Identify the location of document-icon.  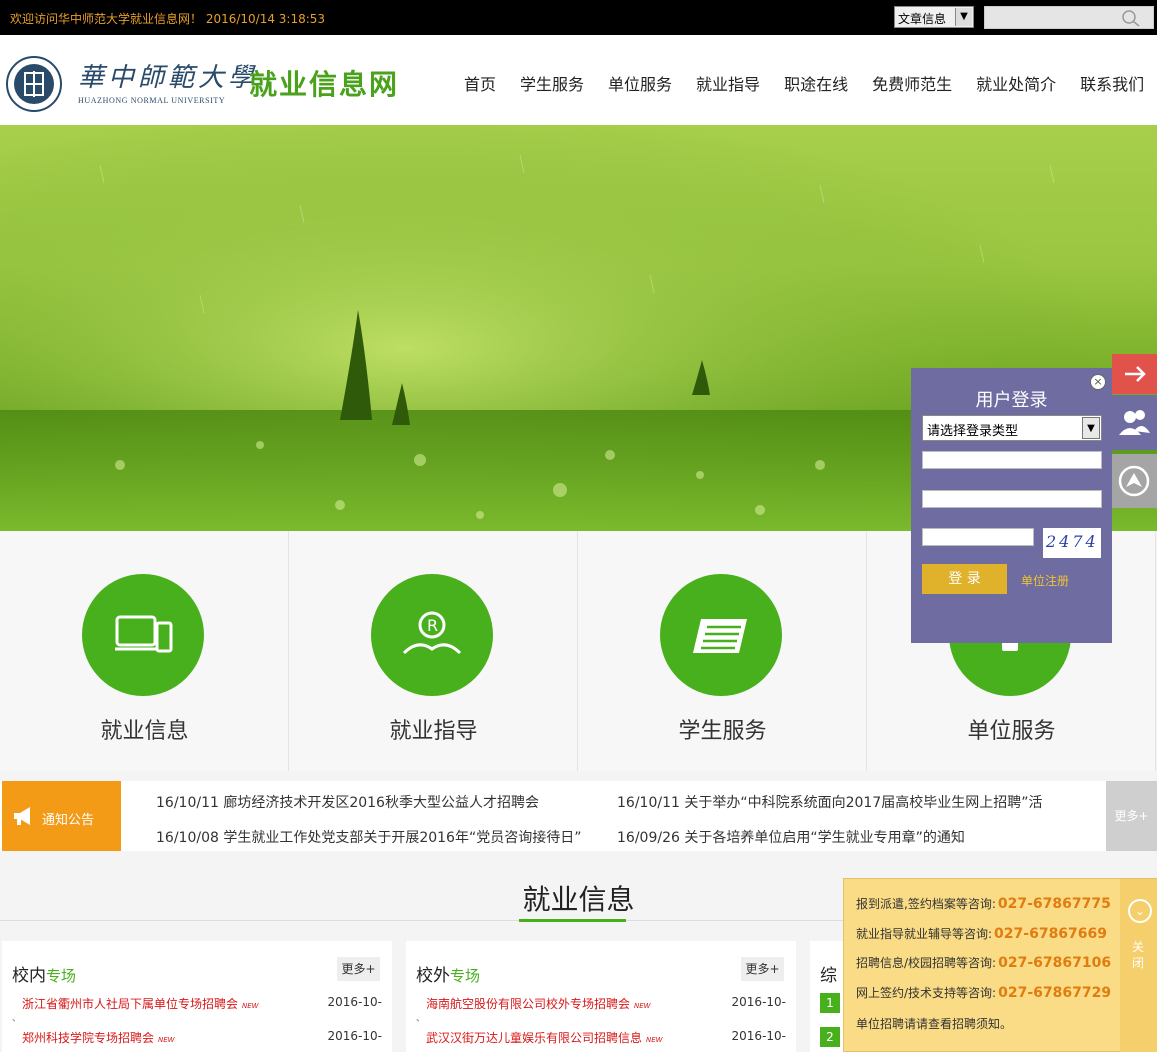
(720, 636).